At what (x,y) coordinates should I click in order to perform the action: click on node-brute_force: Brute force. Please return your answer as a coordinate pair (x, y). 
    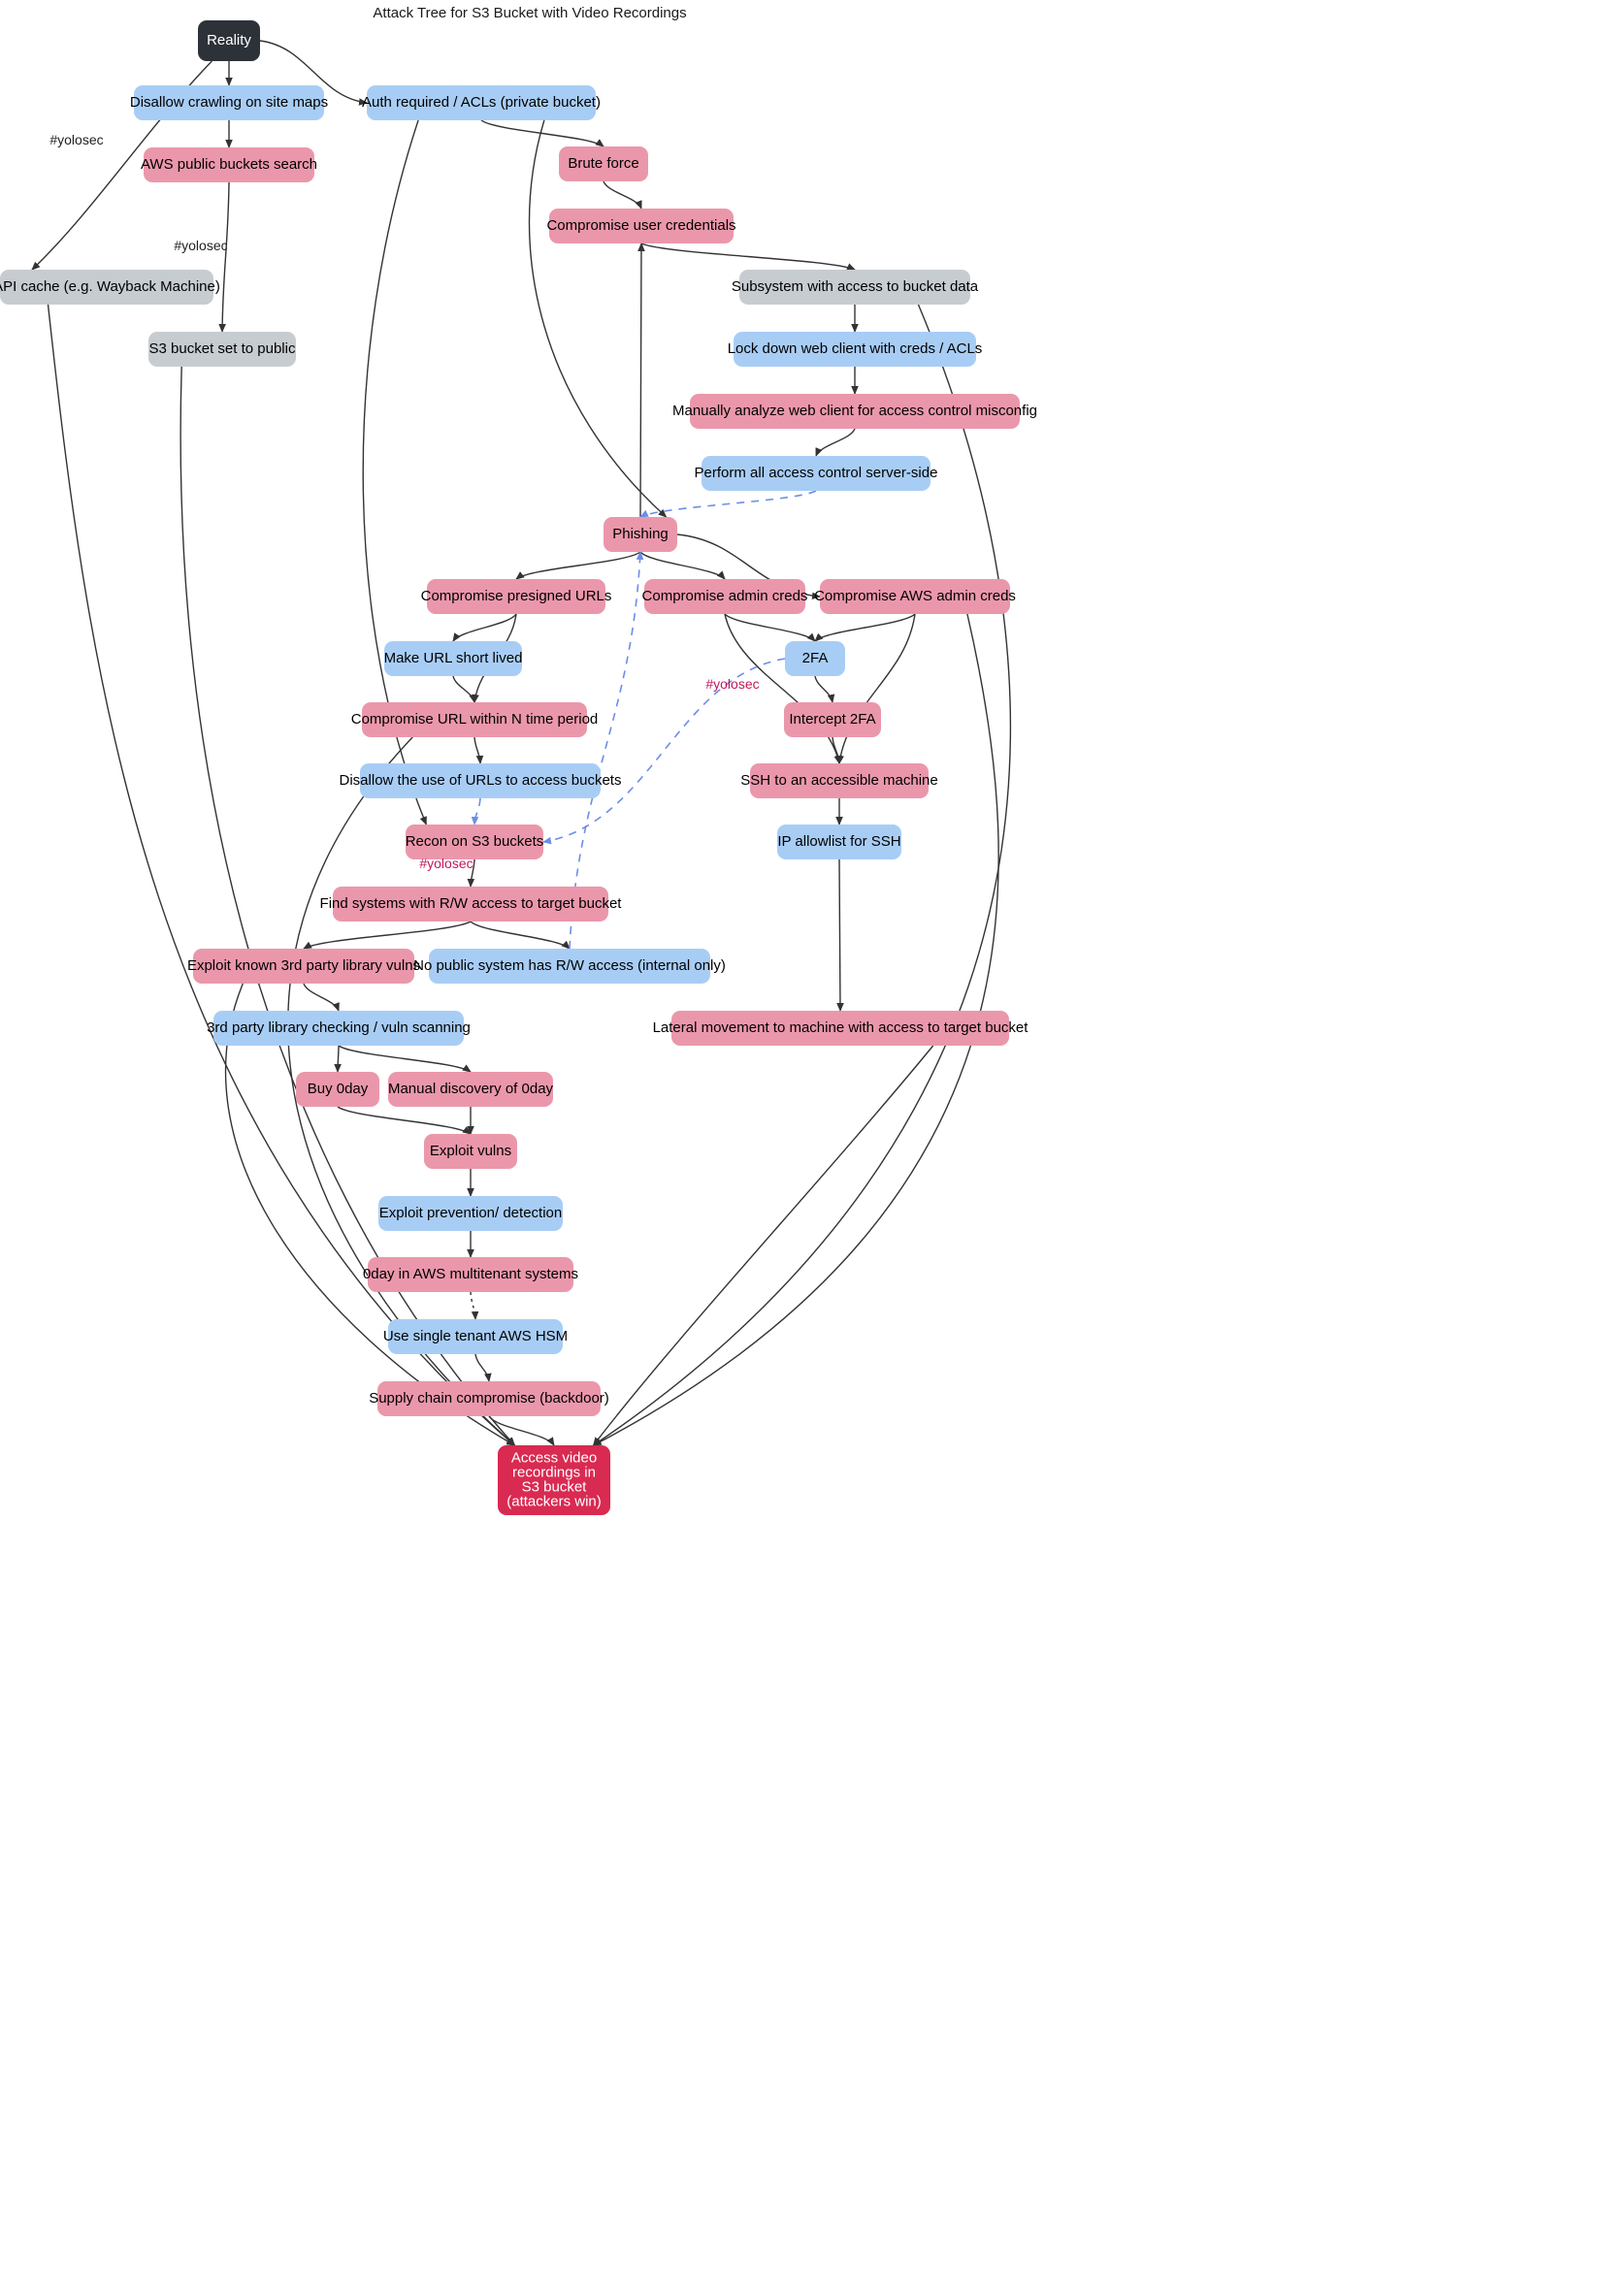
    Looking at the image, I should click on (603, 164).